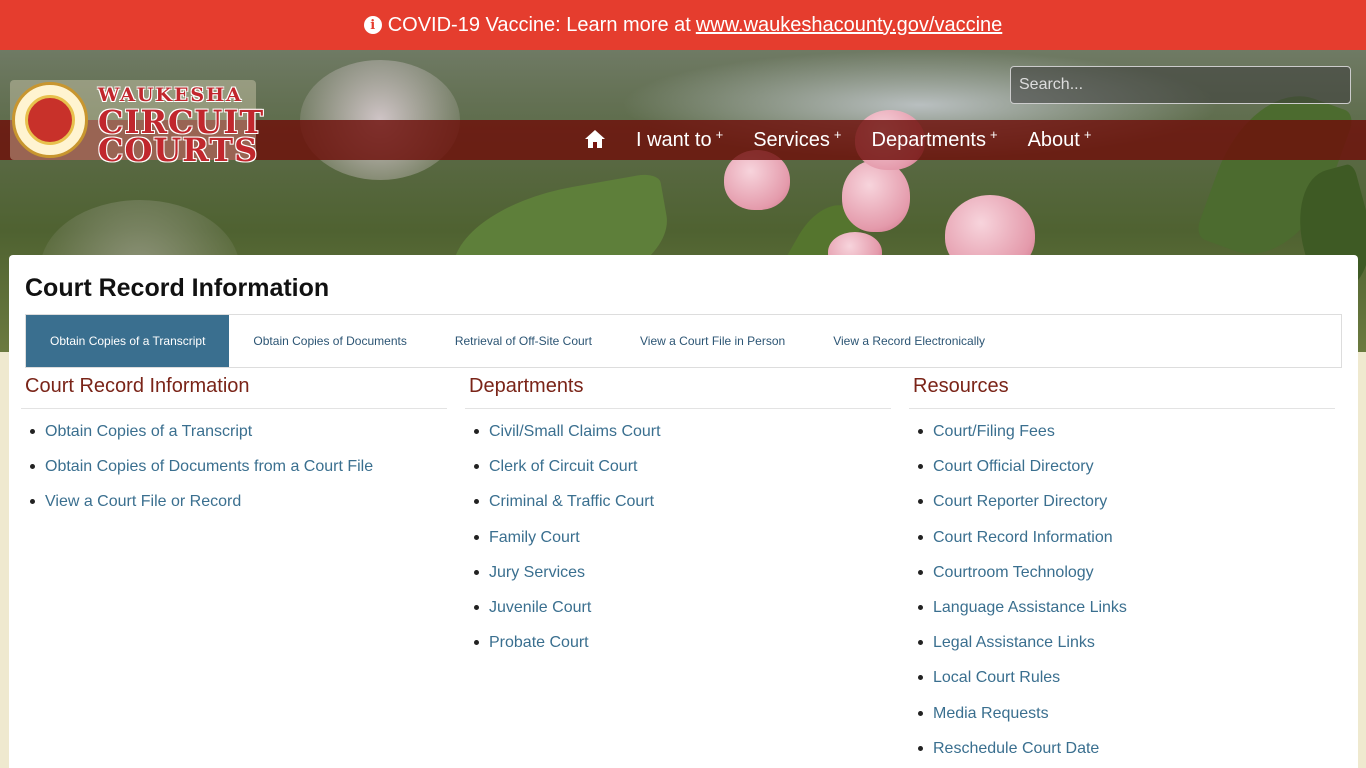  I want to click on list-item: Obtain Copies of a Transcript, so click(234, 439).